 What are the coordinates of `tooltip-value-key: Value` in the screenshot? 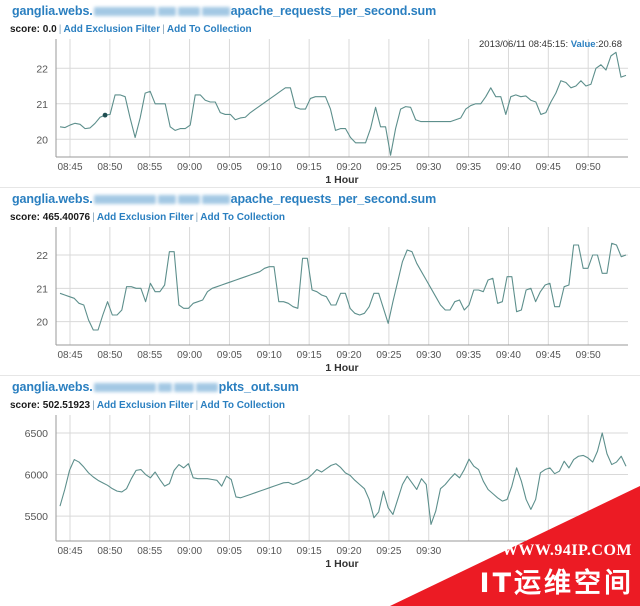 It's located at (583, 44).